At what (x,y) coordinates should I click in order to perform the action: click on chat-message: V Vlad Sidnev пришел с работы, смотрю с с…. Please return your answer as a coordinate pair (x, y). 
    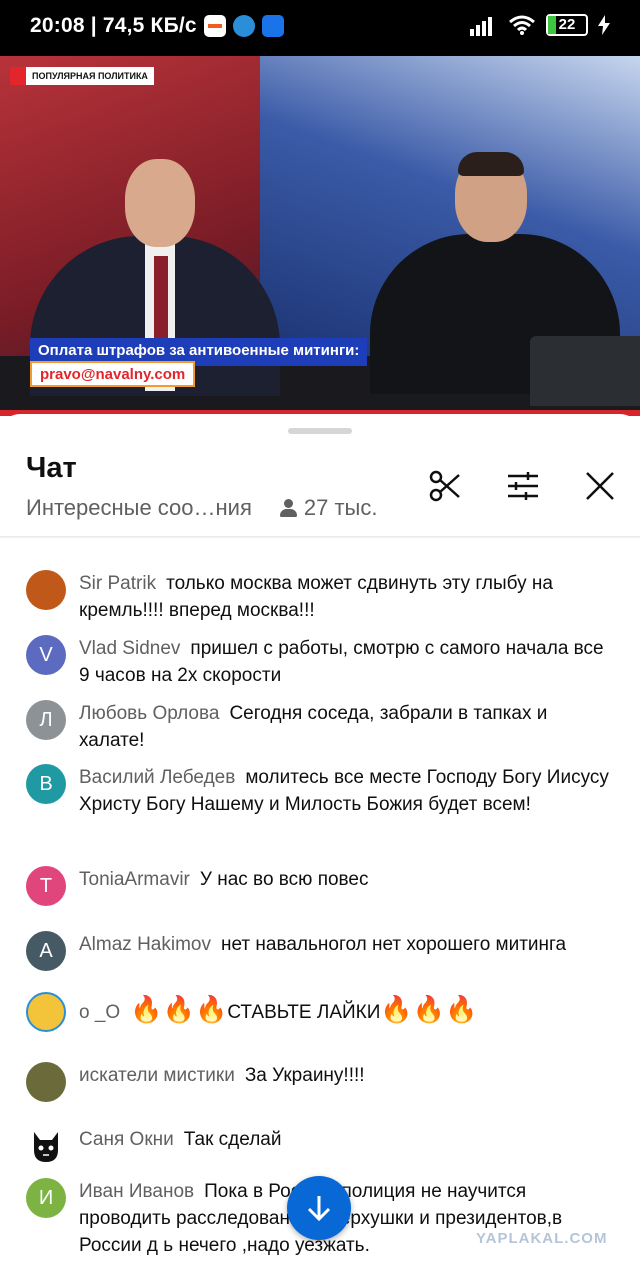
    Looking at the image, I should click on (321, 662).